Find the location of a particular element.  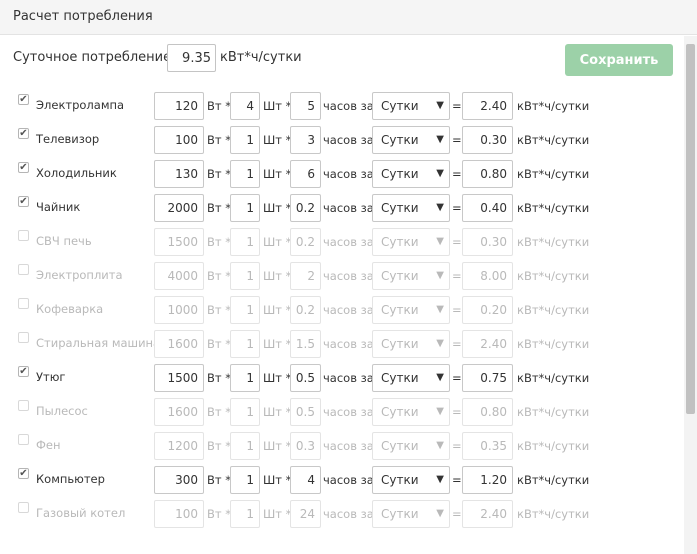

quantity-field: 4 is located at coordinates (245, 106).